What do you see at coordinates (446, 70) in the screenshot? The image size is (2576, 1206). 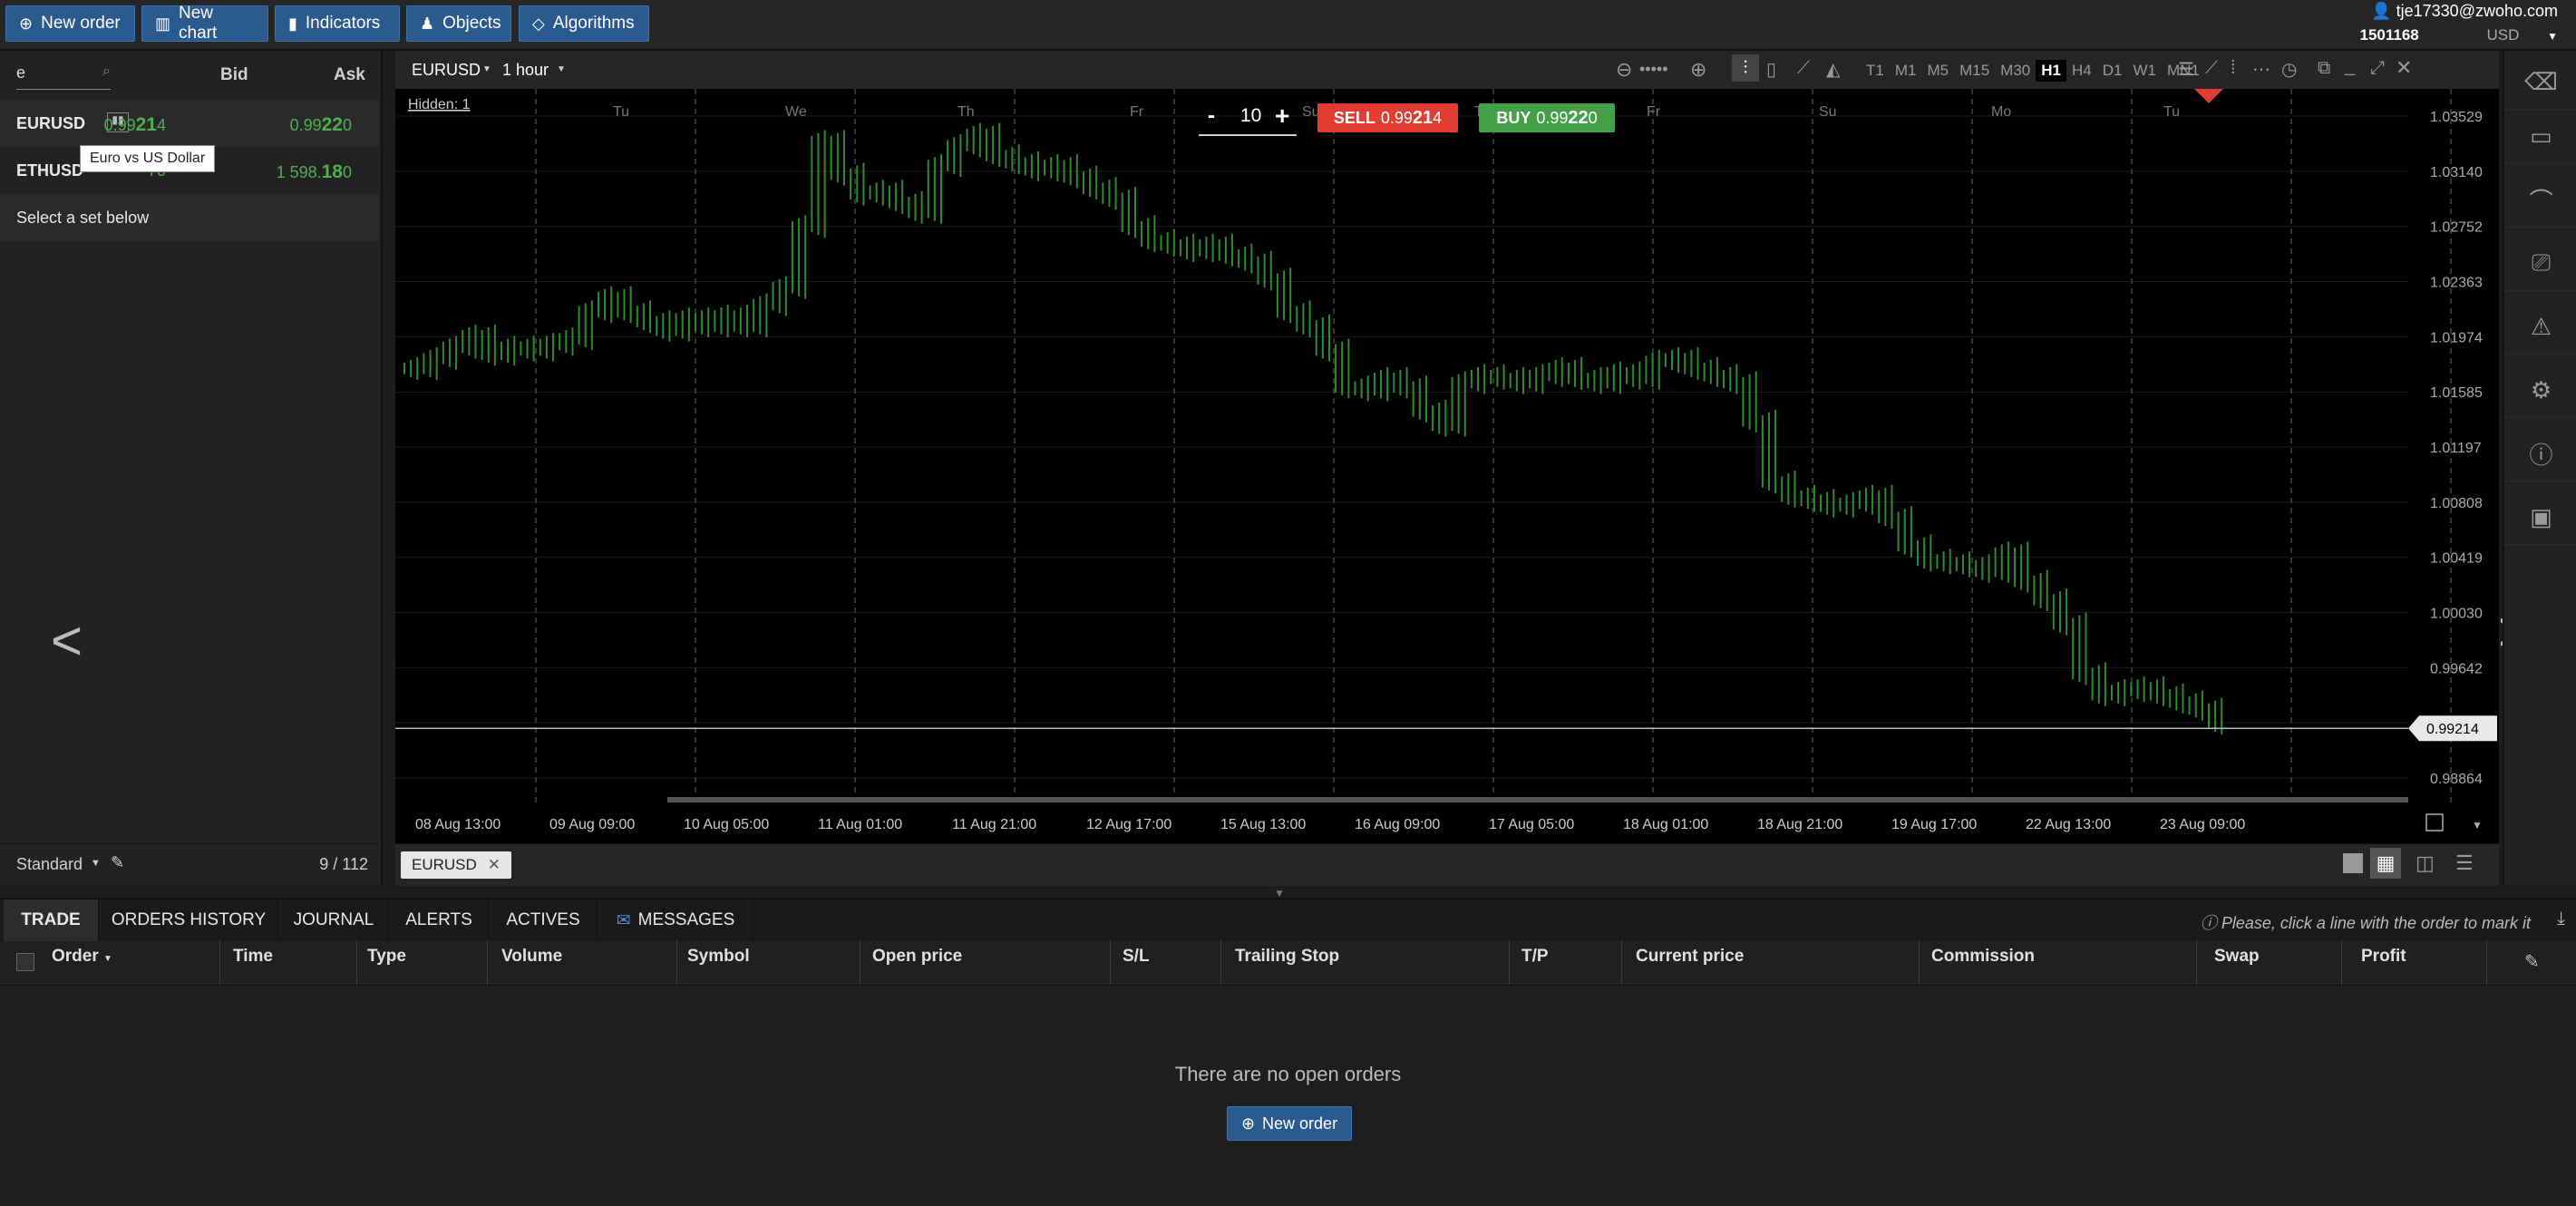 I see `symbol-selector: EURUSD` at bounding box center [446, 70].